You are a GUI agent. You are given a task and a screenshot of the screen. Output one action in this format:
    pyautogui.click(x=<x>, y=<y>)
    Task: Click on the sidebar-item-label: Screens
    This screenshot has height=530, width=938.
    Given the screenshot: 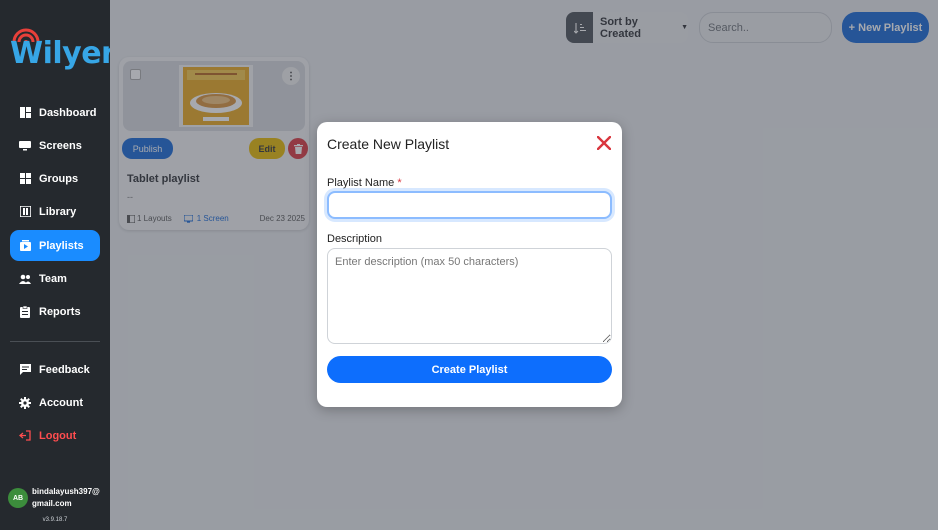 What is the action you would take?
    pyautogui.click(x=60, y=145)
    